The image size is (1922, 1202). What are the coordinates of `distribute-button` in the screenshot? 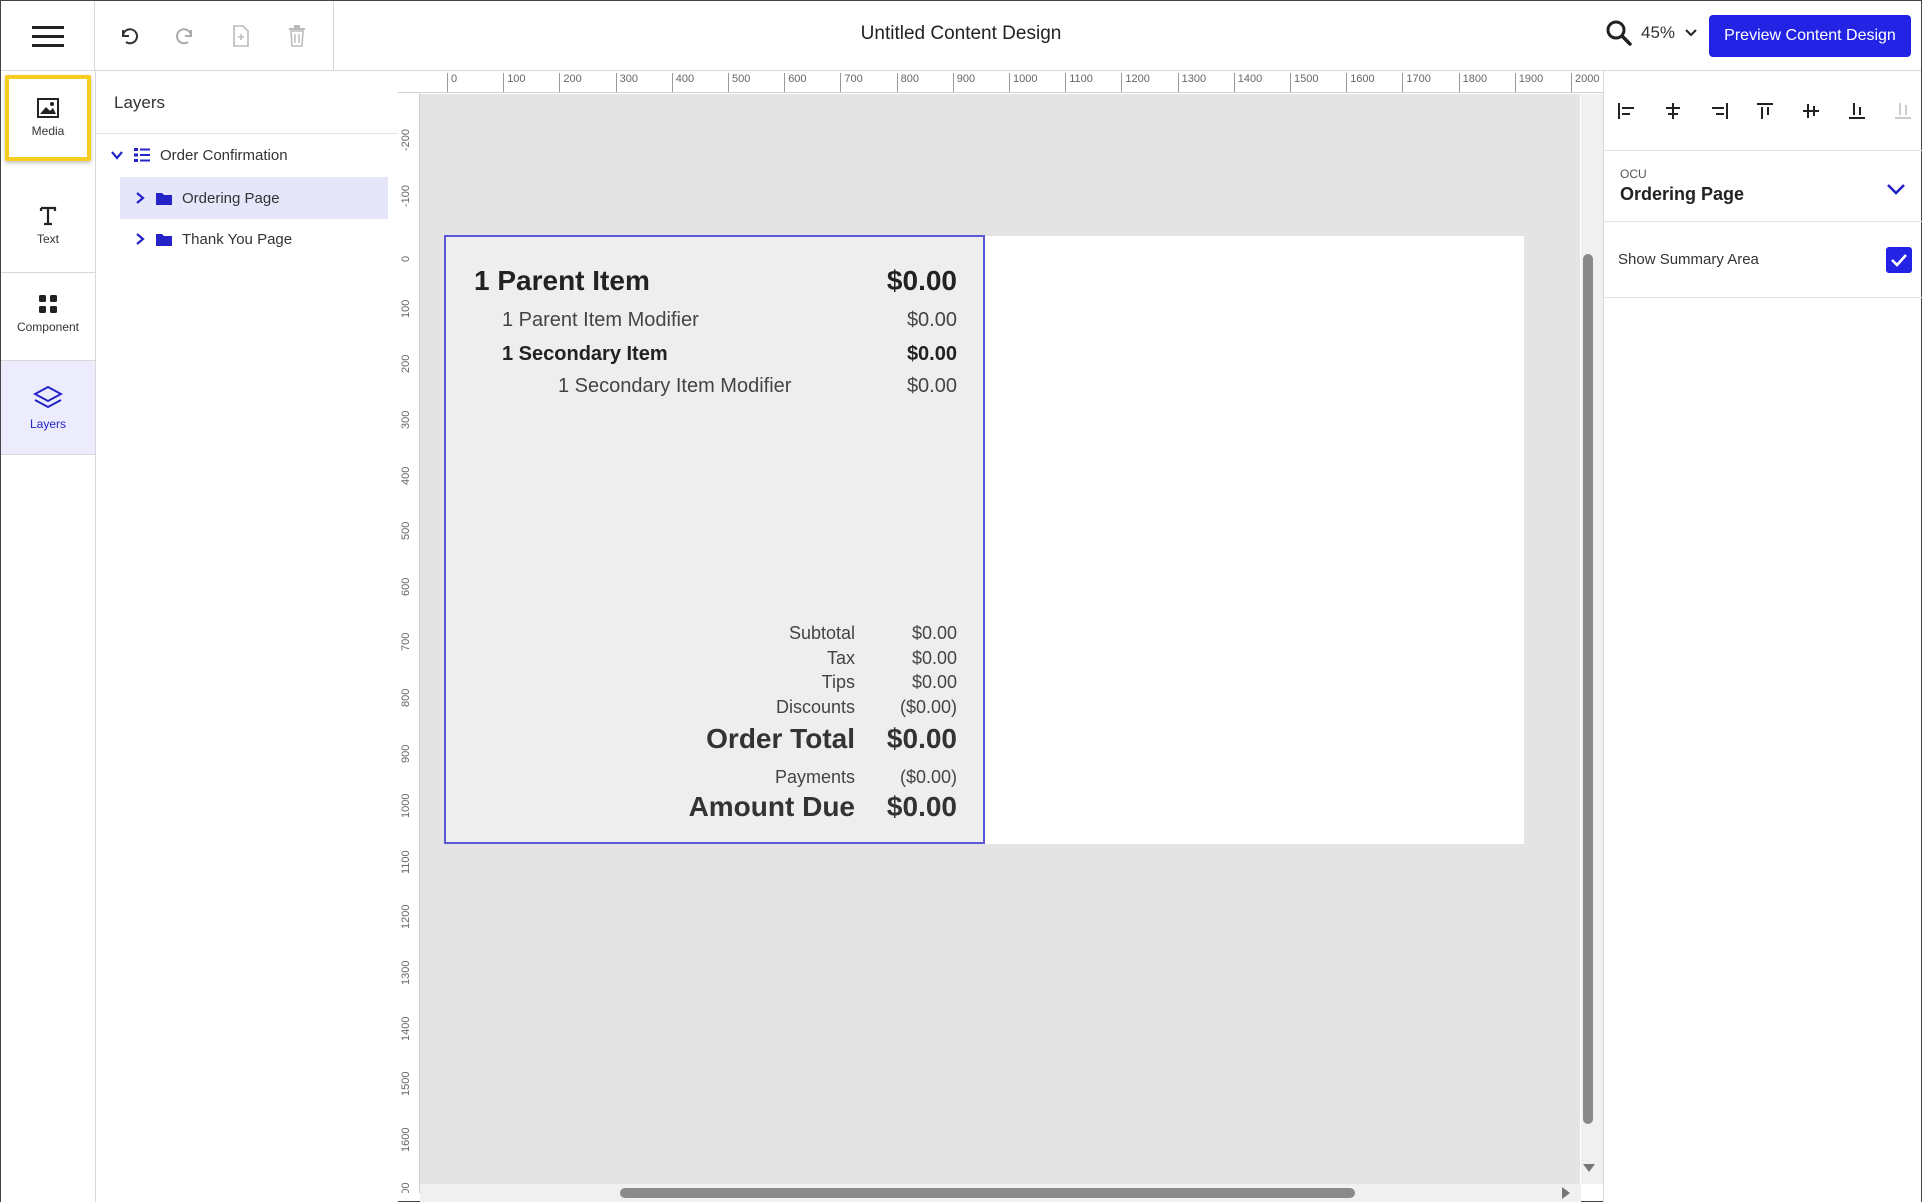 It's located at (1903, 111).